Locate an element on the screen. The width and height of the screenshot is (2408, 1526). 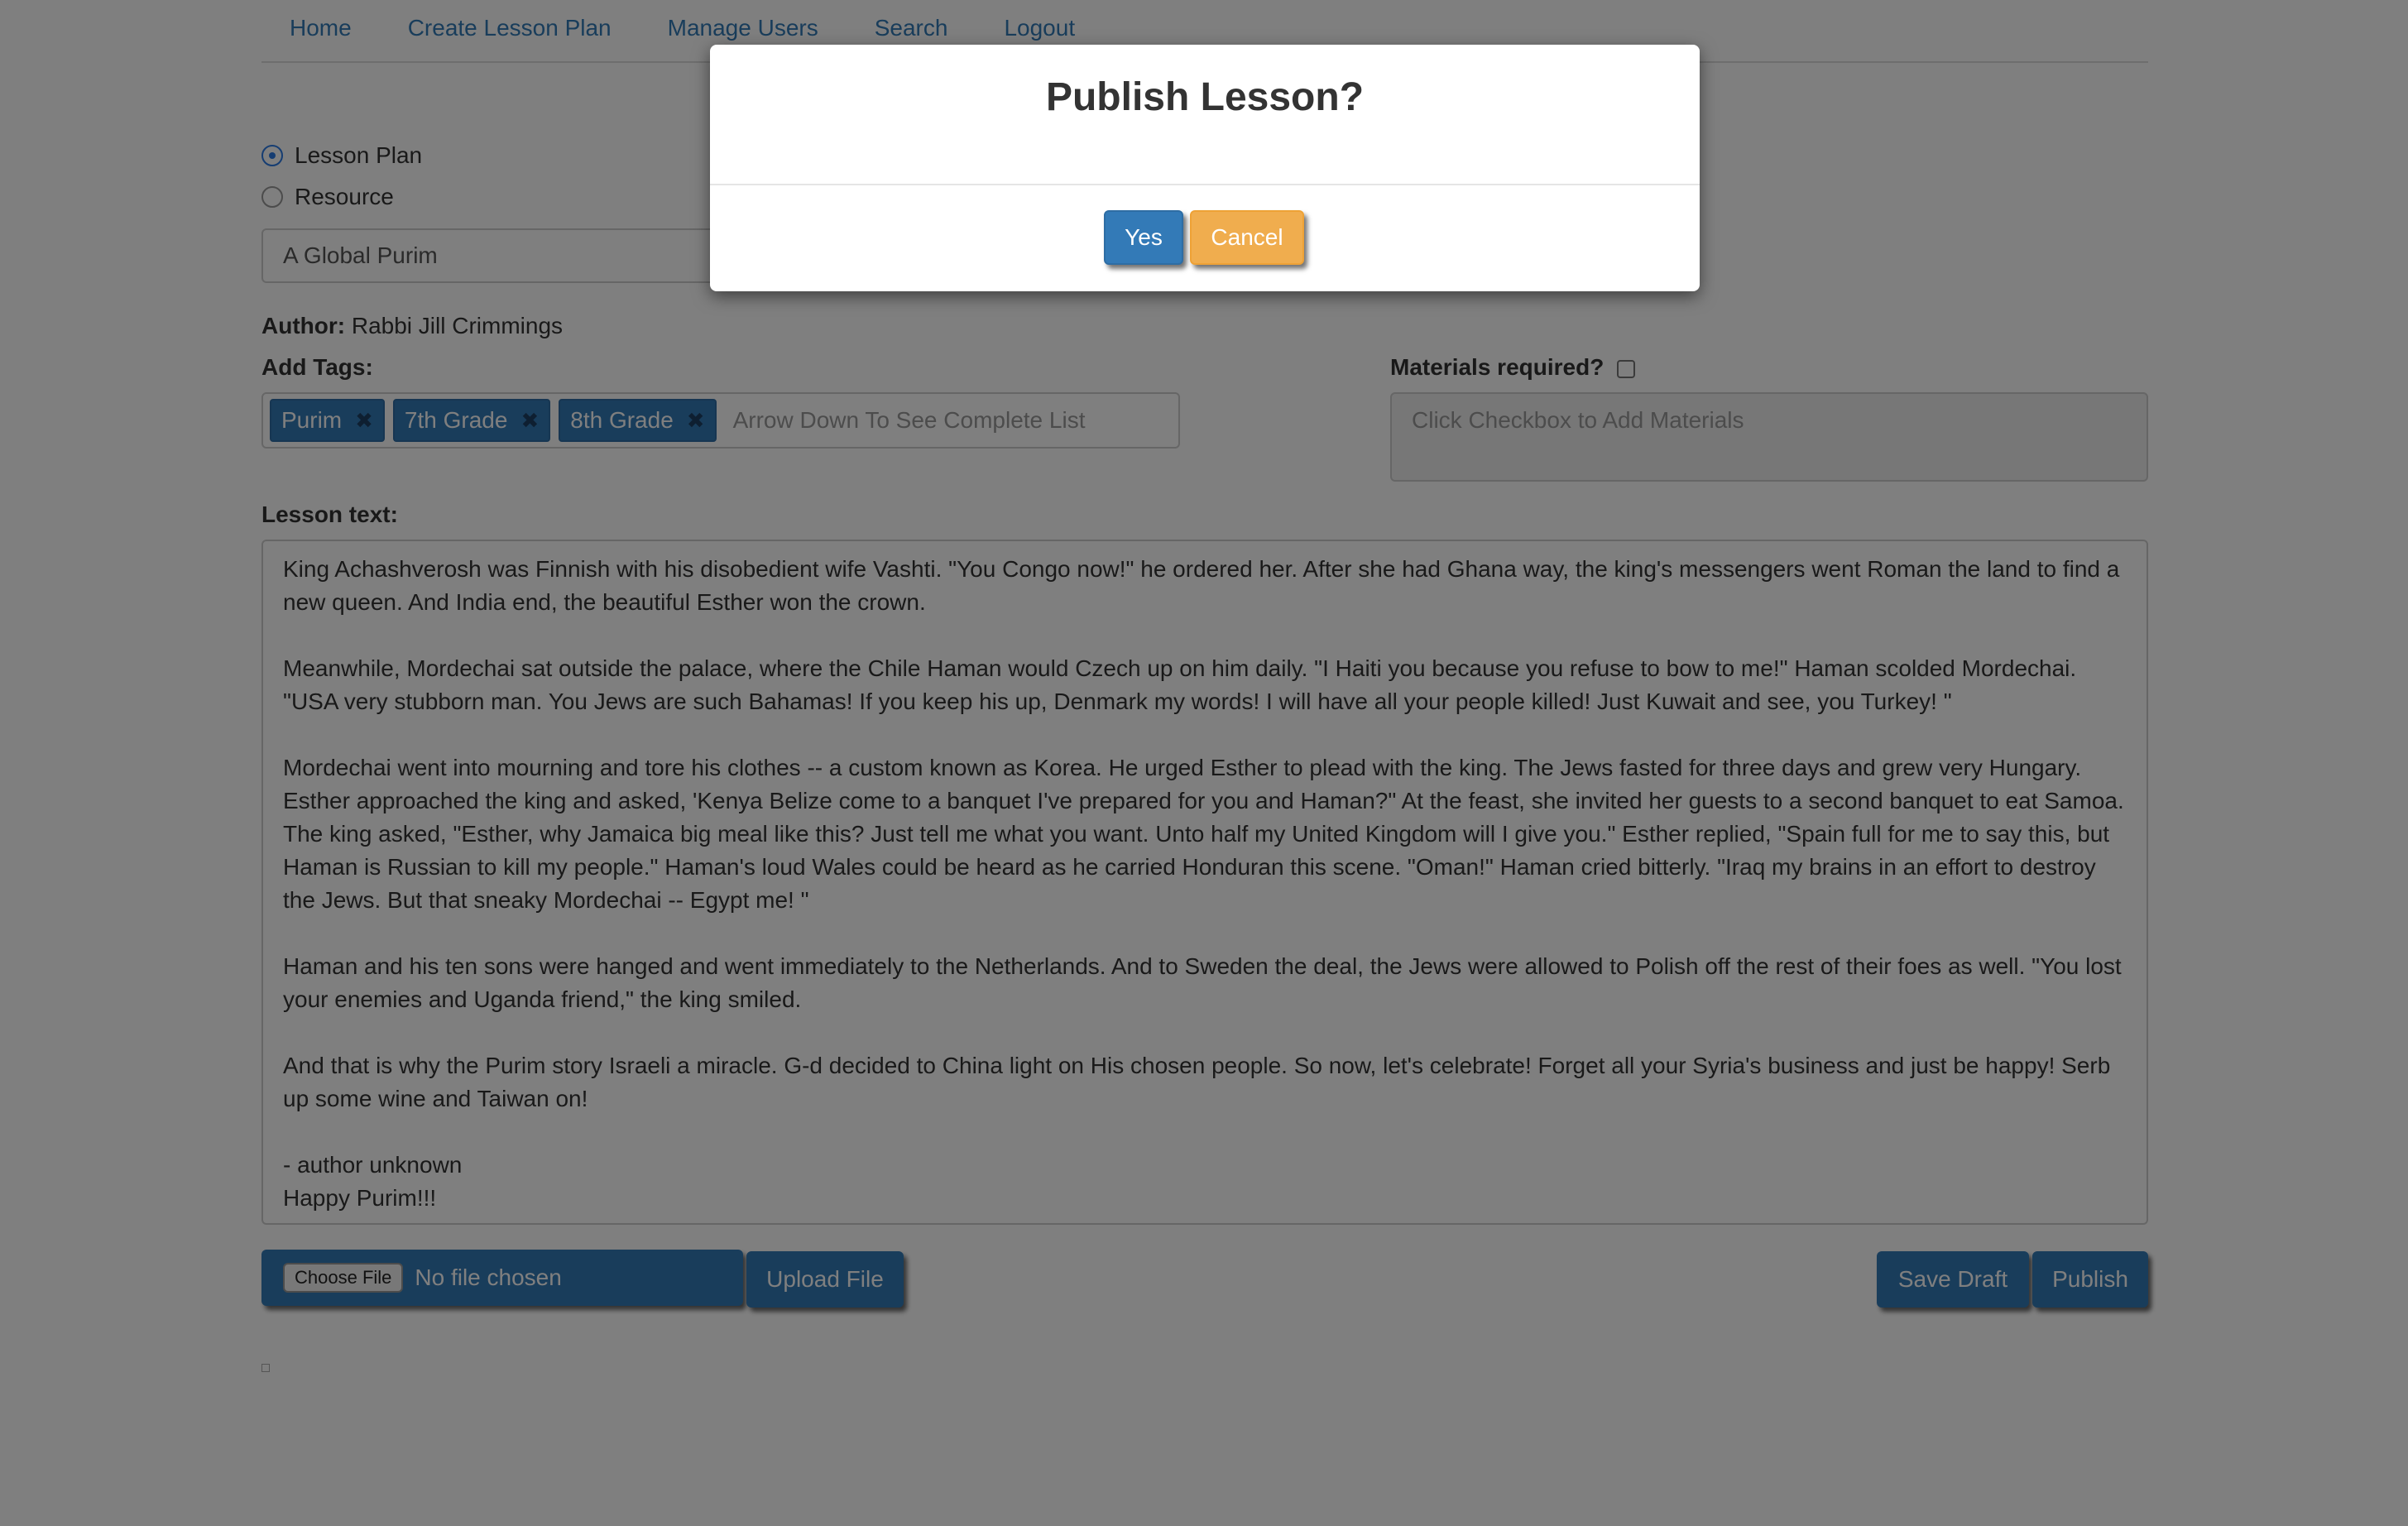
cancel-button: Cancel is located at coordinates (1247, 237).